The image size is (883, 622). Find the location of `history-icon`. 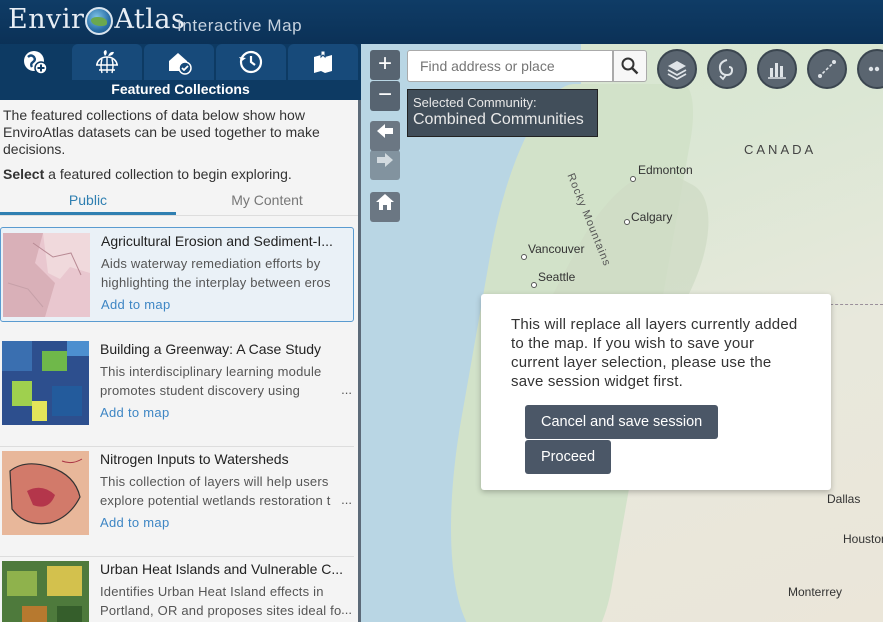

history-icon is located at coordinates (251, 62).